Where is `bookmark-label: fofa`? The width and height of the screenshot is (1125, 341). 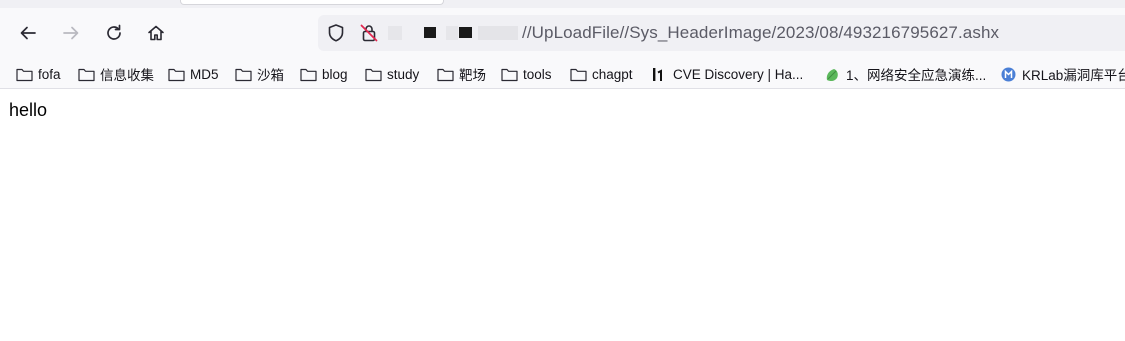
bookmark-label: fofa is located at coordinates (49, 74).